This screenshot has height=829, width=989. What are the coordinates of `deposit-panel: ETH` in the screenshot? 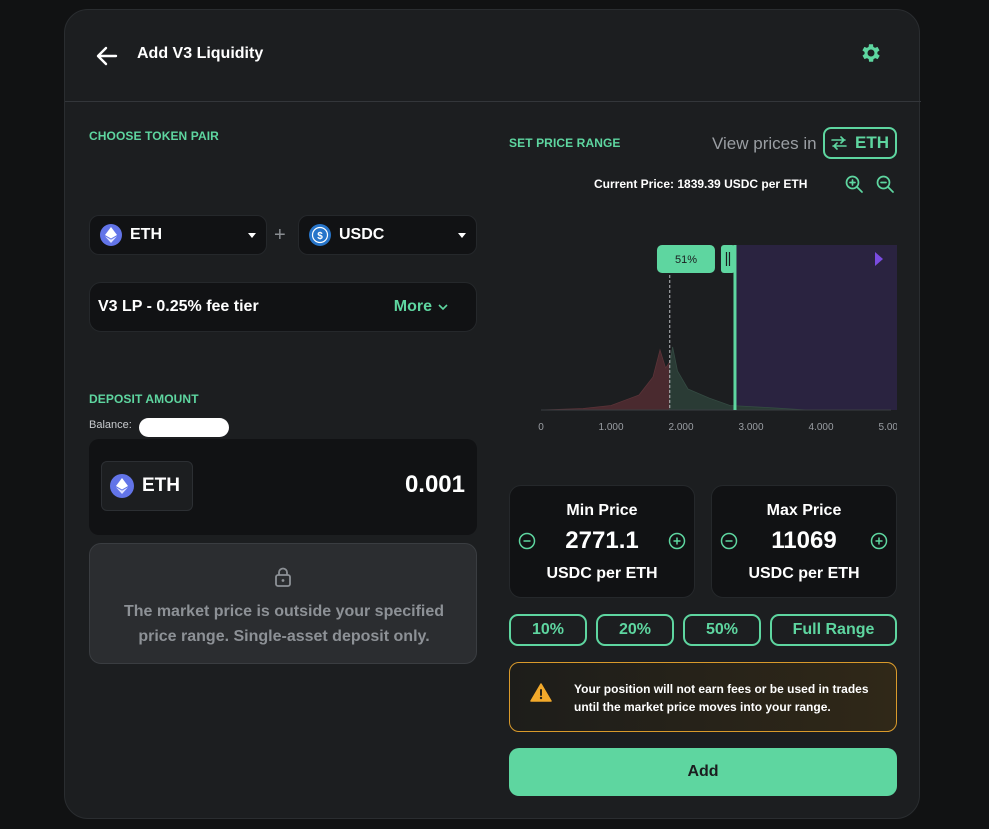 It's located at (283, 487).